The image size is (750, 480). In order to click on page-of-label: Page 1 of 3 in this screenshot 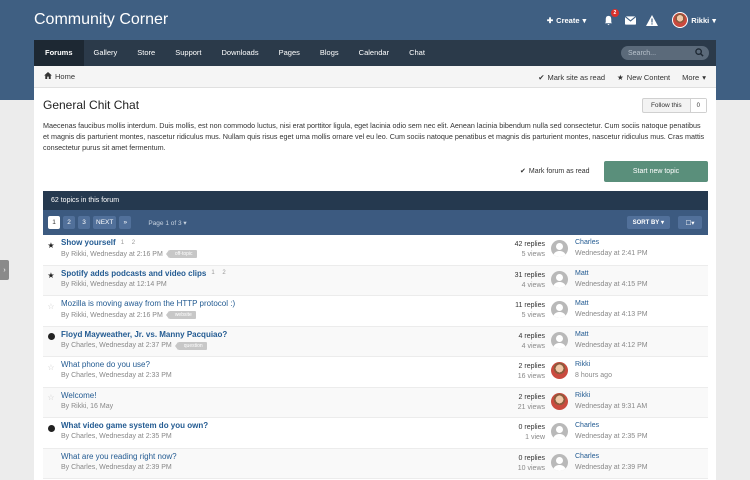, I will do `click(165, 223)`.